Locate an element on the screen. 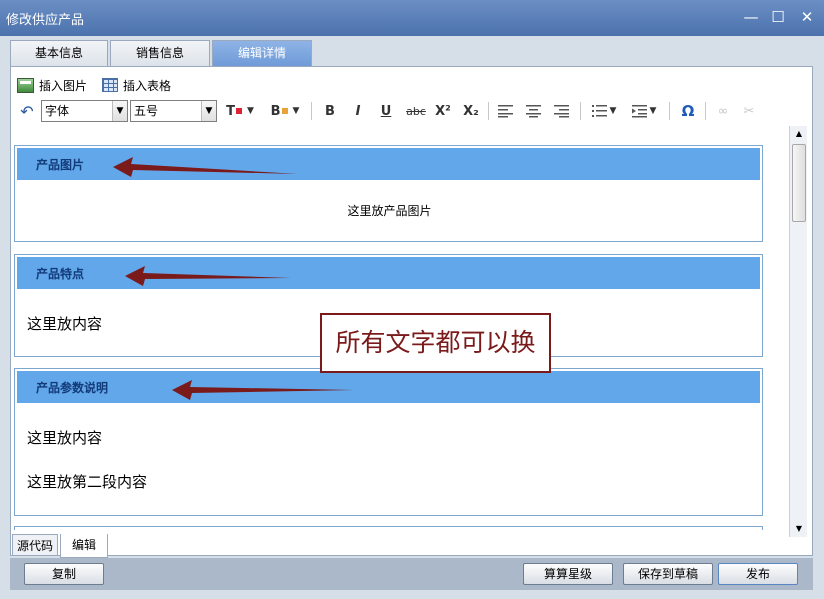  indent-button: ▼ is located at coordinates (644, 111).